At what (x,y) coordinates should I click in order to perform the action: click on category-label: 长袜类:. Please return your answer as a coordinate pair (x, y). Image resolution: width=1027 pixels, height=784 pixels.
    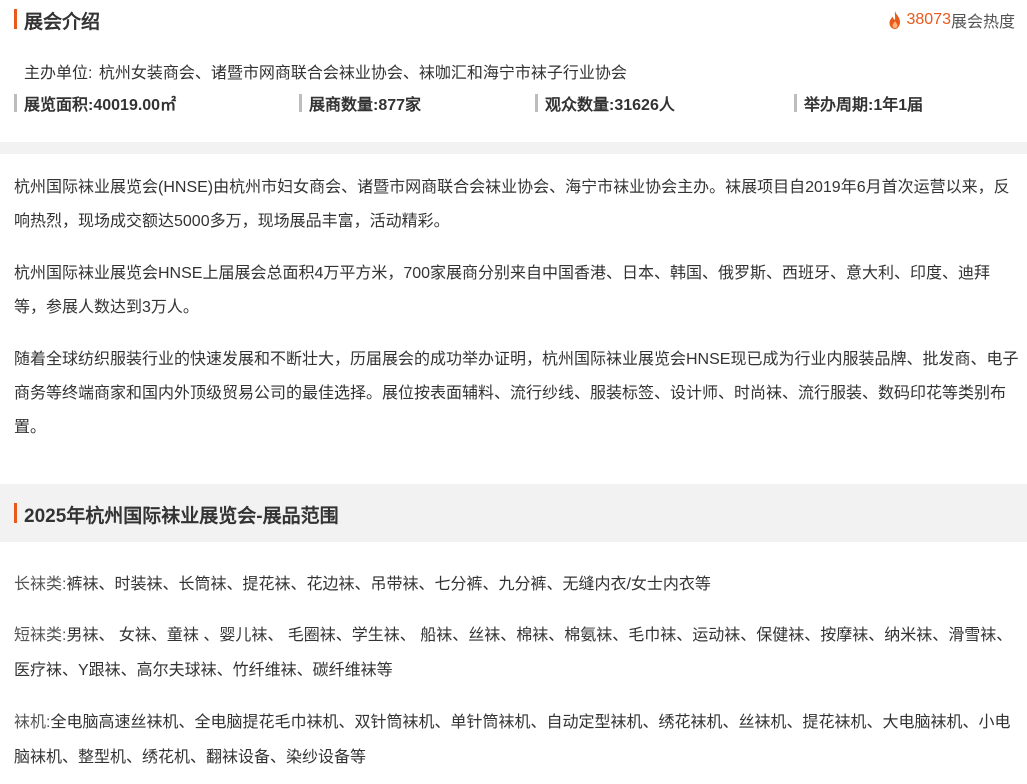
    Looking at the image, I should click on (40, 584).